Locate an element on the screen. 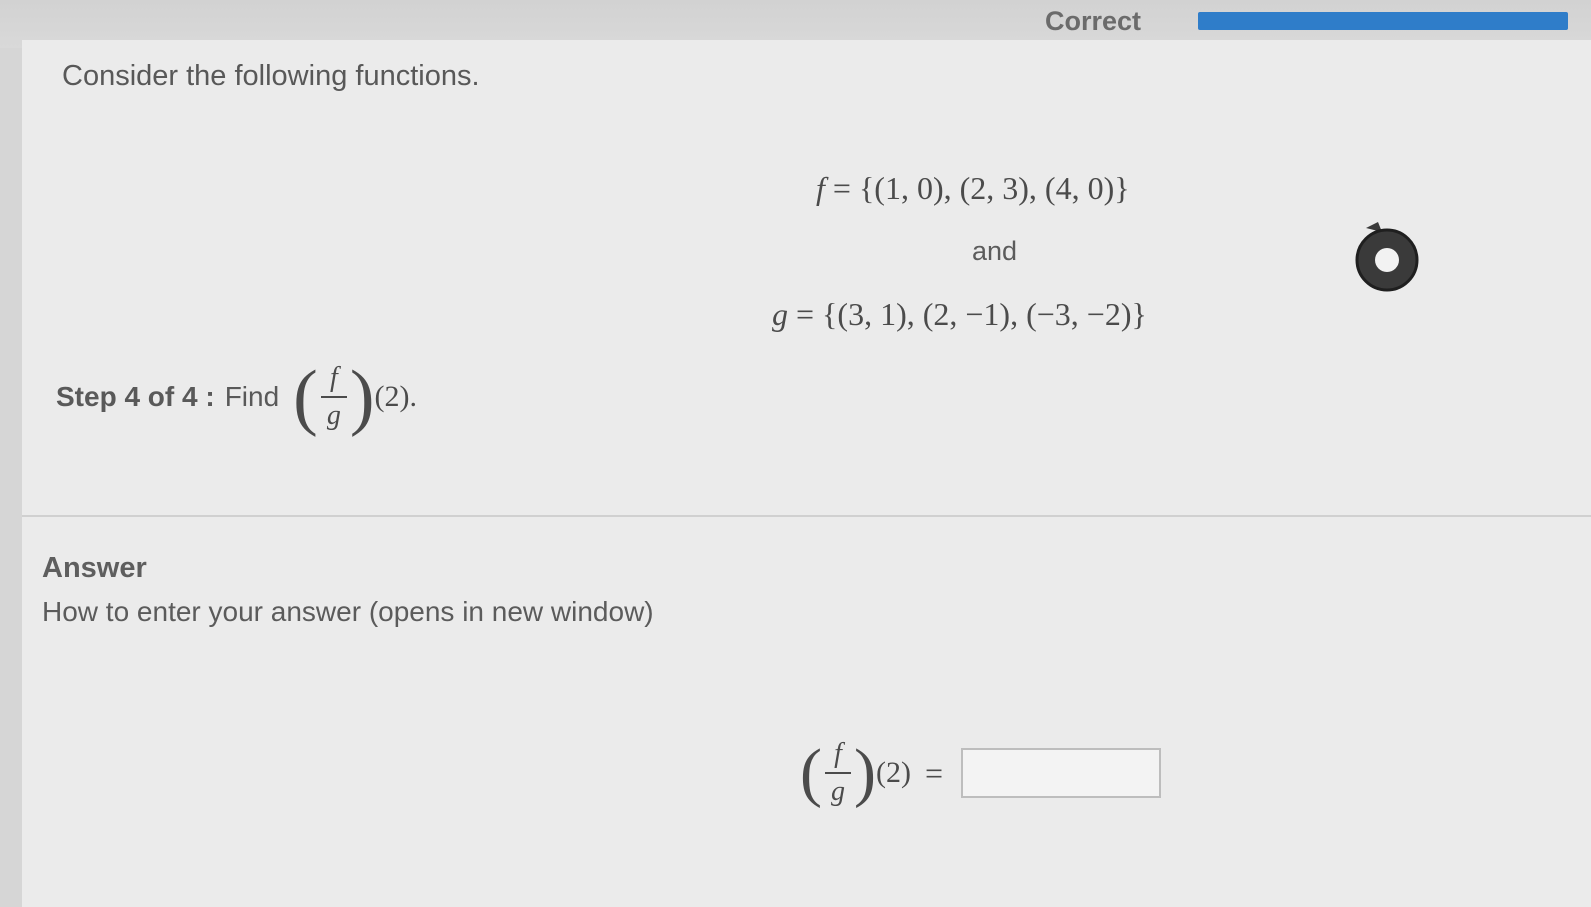  answer-input is located at coordinates (1061, 773).